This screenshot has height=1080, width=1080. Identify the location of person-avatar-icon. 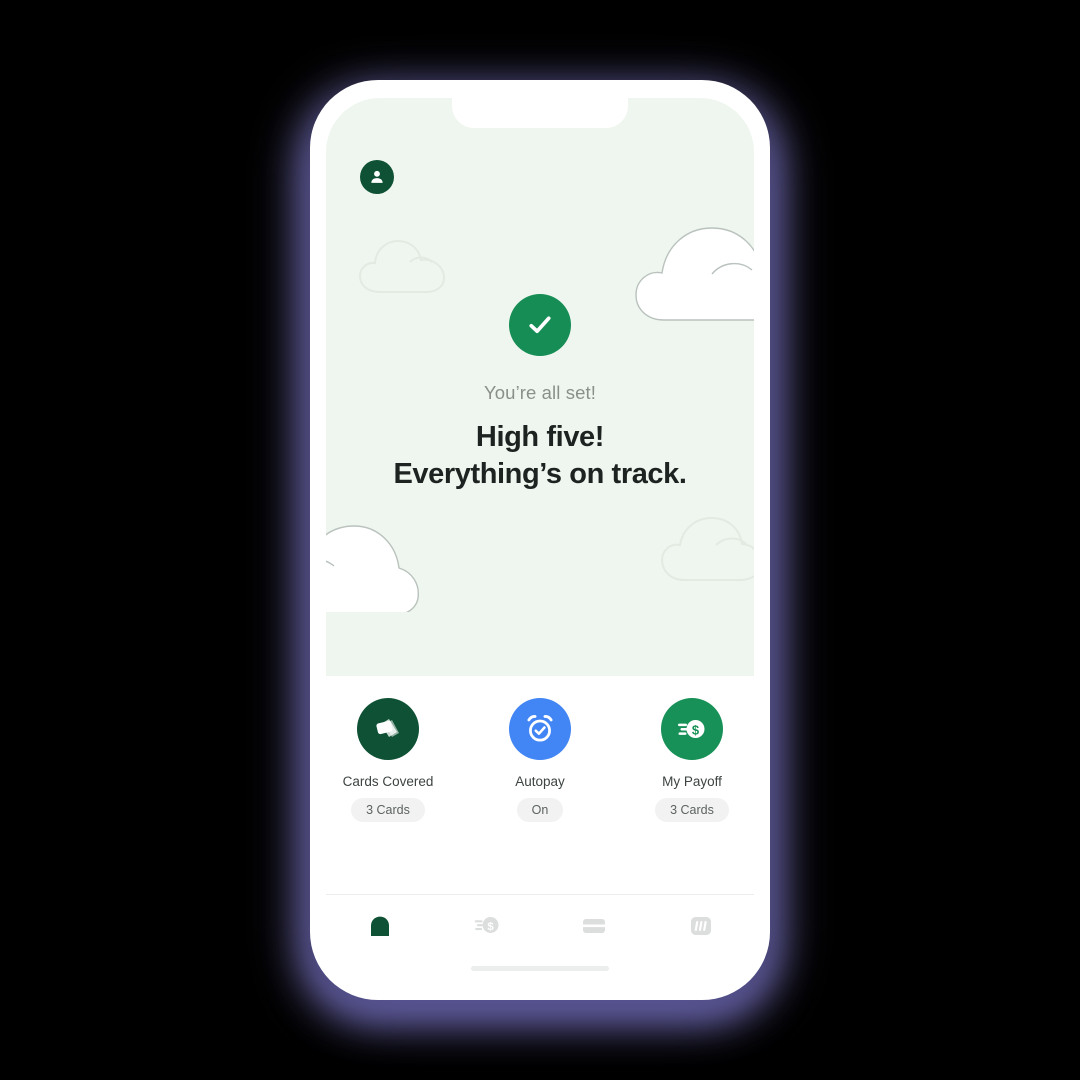
(377, 176).